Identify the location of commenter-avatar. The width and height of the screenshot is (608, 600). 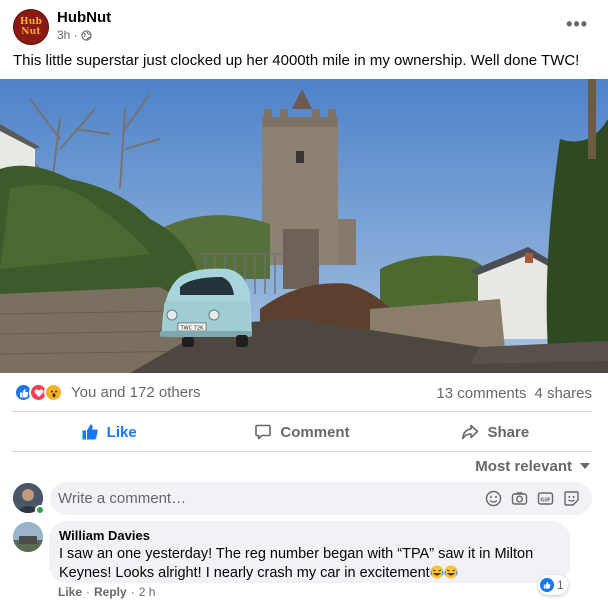
(28, 537).